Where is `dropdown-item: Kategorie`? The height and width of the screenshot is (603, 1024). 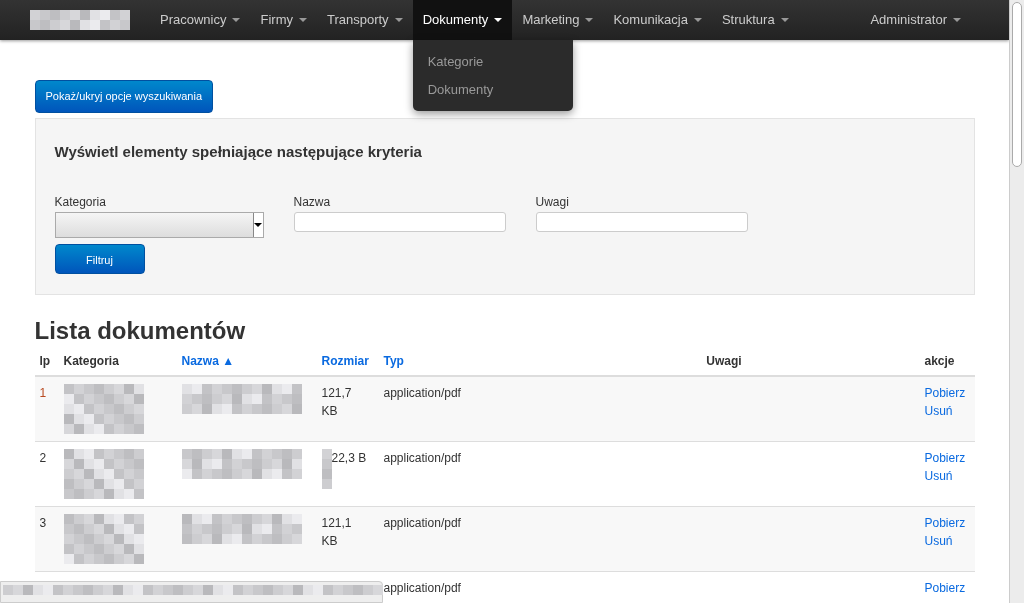 dropdown-item: Kategorie is located at coordinates (492, 62).